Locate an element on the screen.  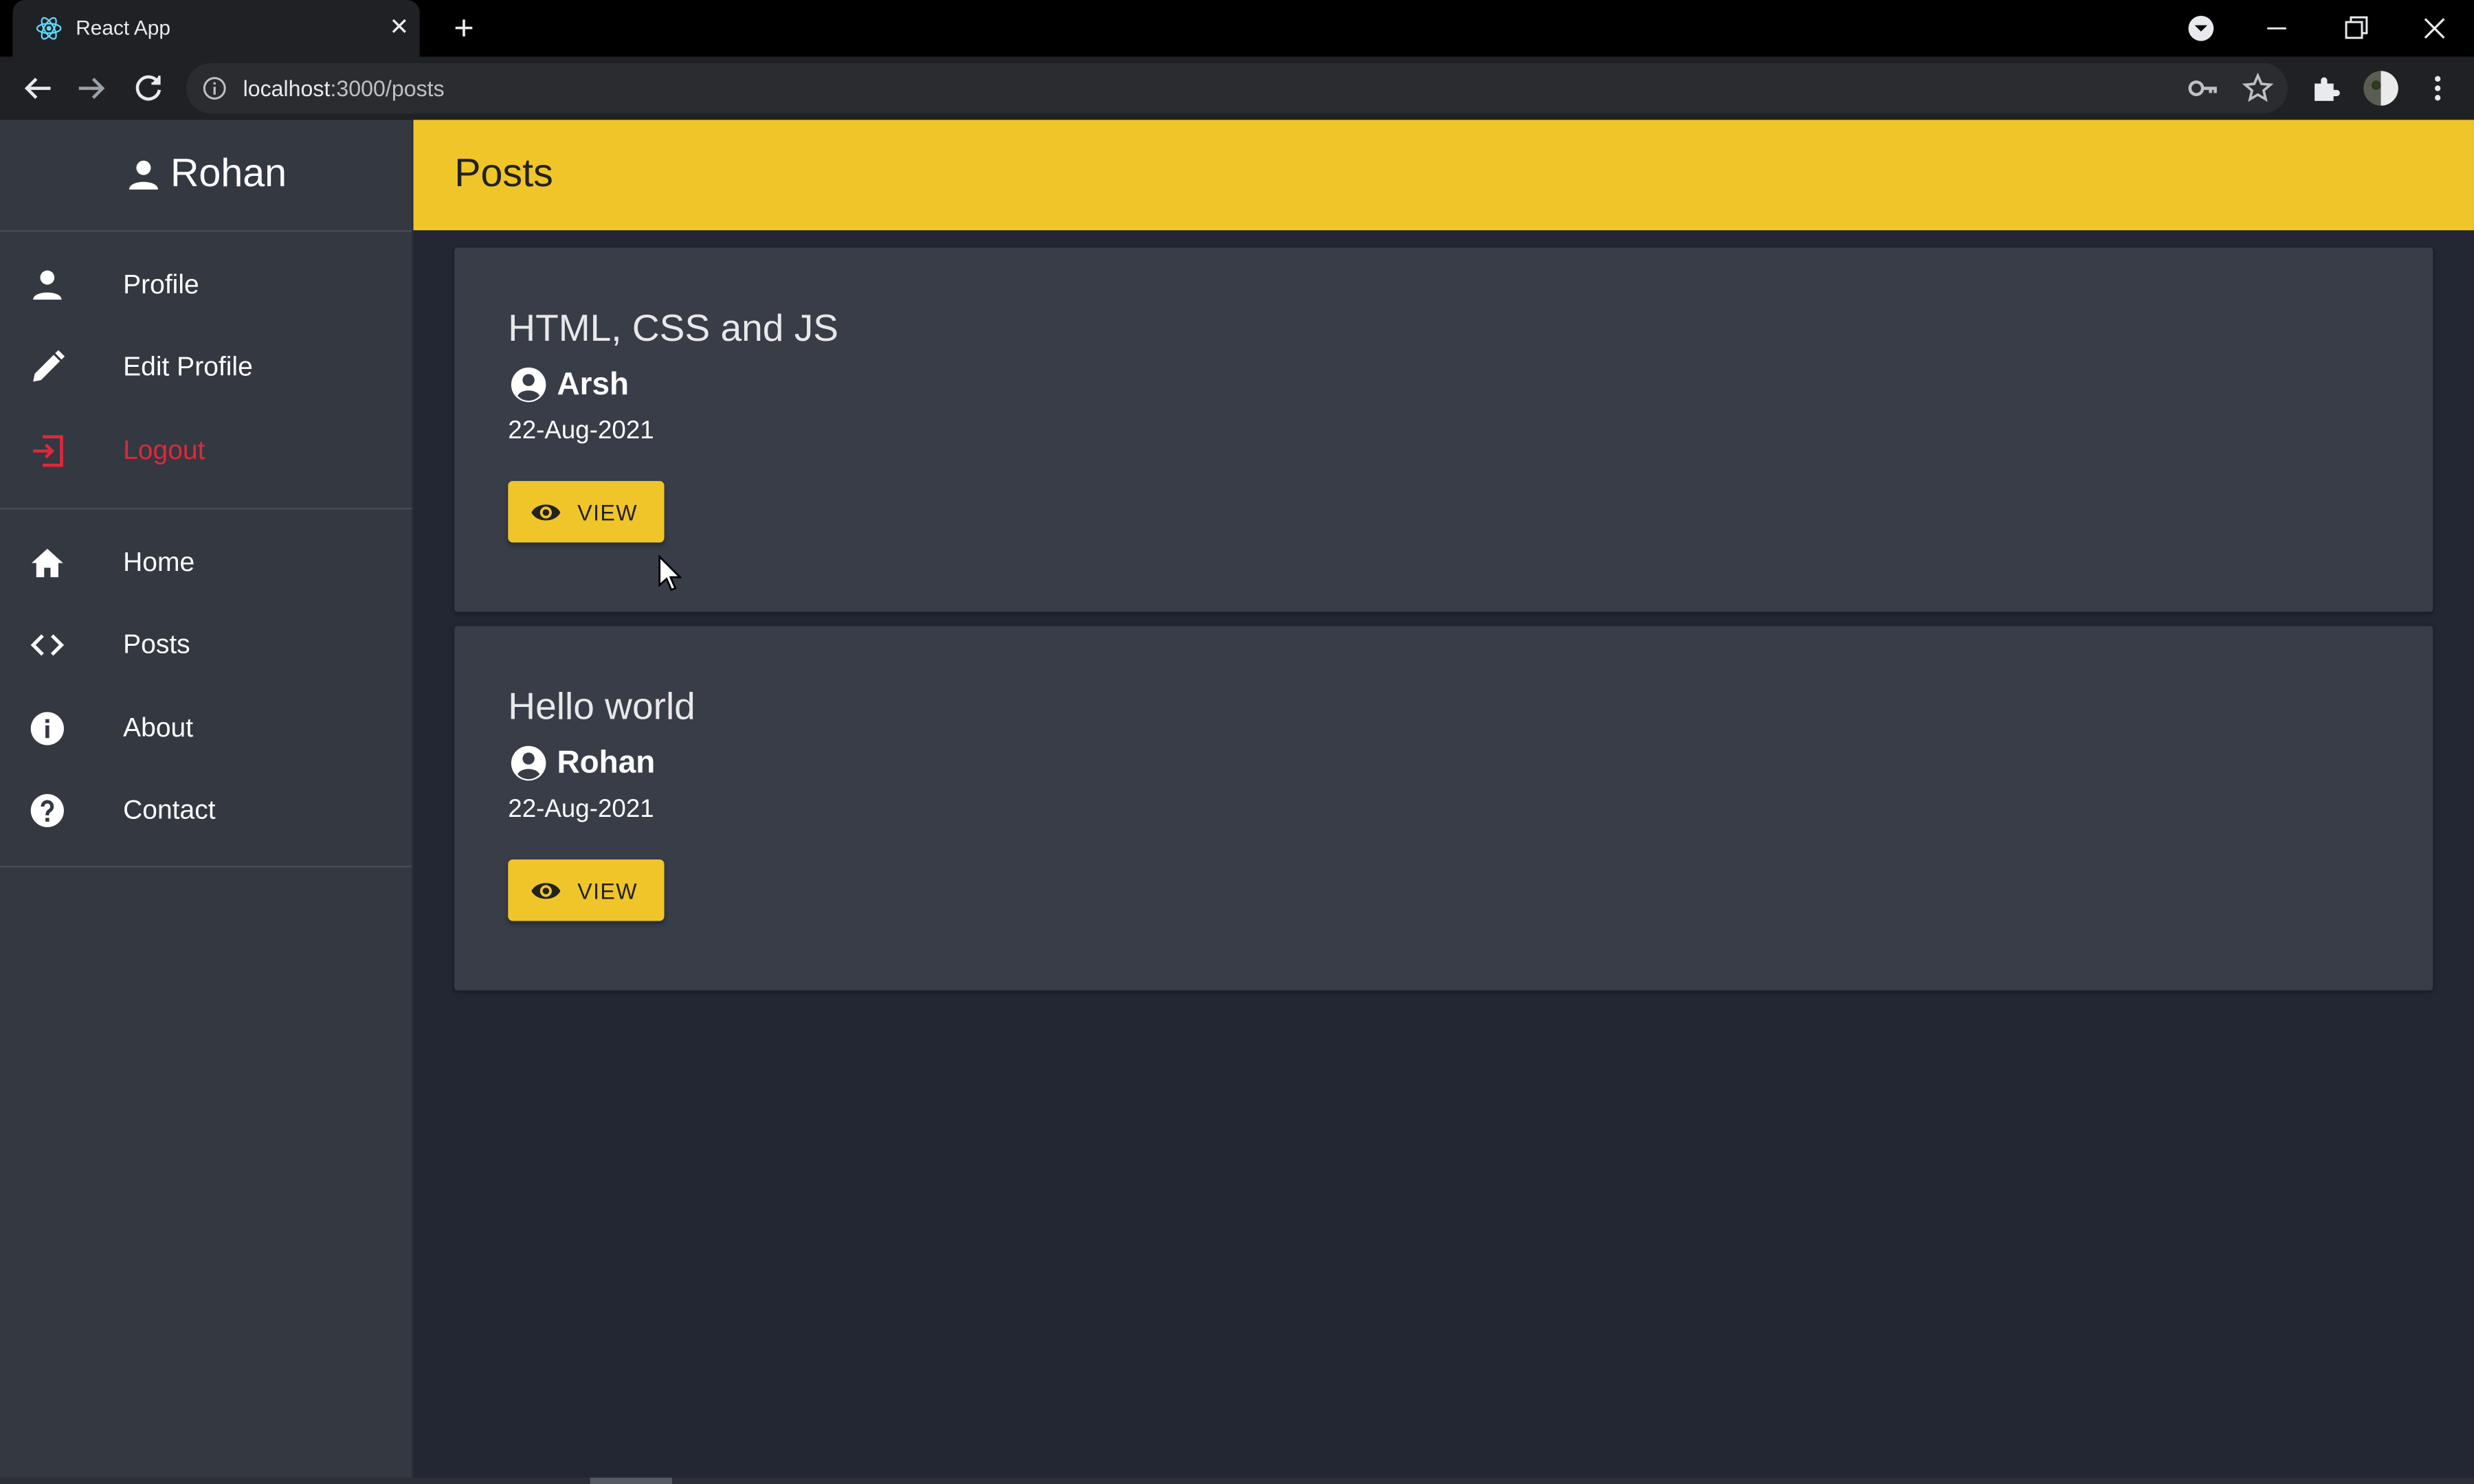
url-path: :3000/posts is located at coordinates (387, 88).